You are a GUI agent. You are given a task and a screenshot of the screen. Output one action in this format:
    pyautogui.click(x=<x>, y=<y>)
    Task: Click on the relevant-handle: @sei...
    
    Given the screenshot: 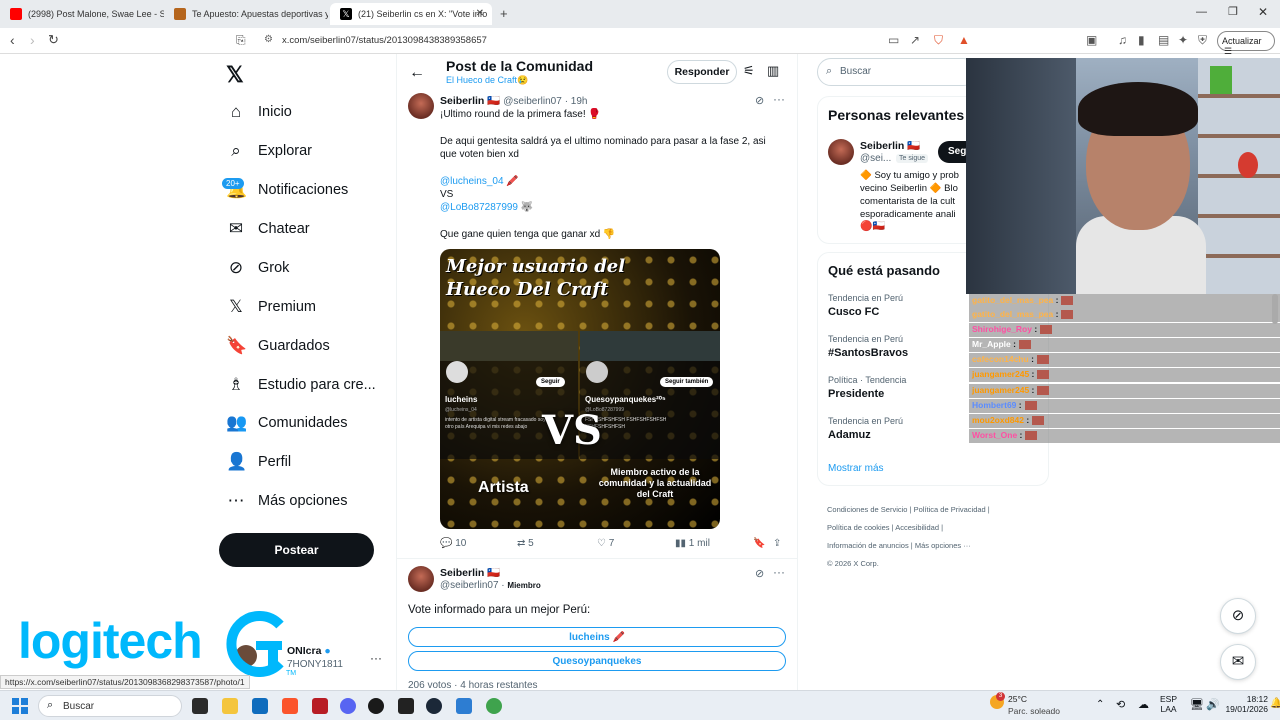 What is the action you would take?
    pyautogui.click(x=875, y=158)
    